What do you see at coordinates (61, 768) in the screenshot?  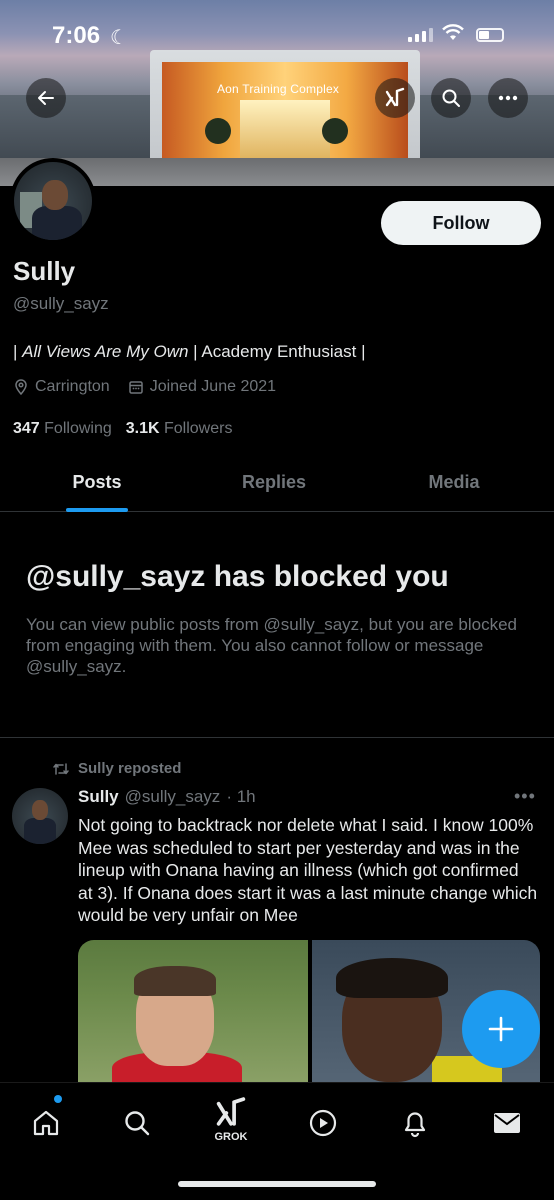 I see `repost-icon` at bounding box center [61, 768].